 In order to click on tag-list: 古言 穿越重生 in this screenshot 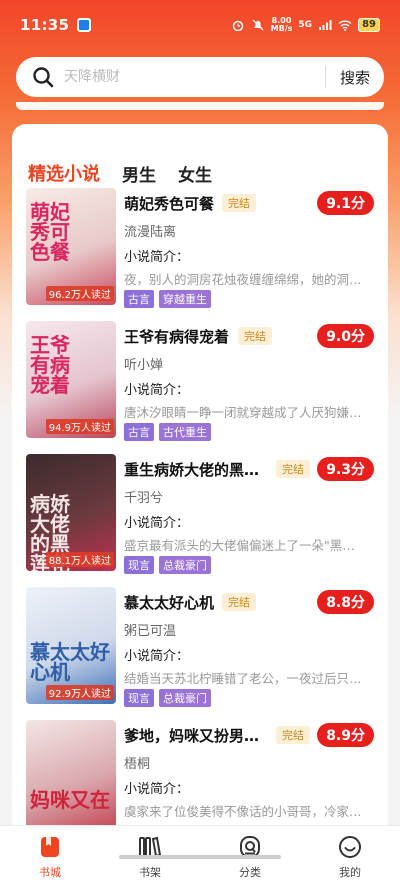, I will do `click(167, 299)`.